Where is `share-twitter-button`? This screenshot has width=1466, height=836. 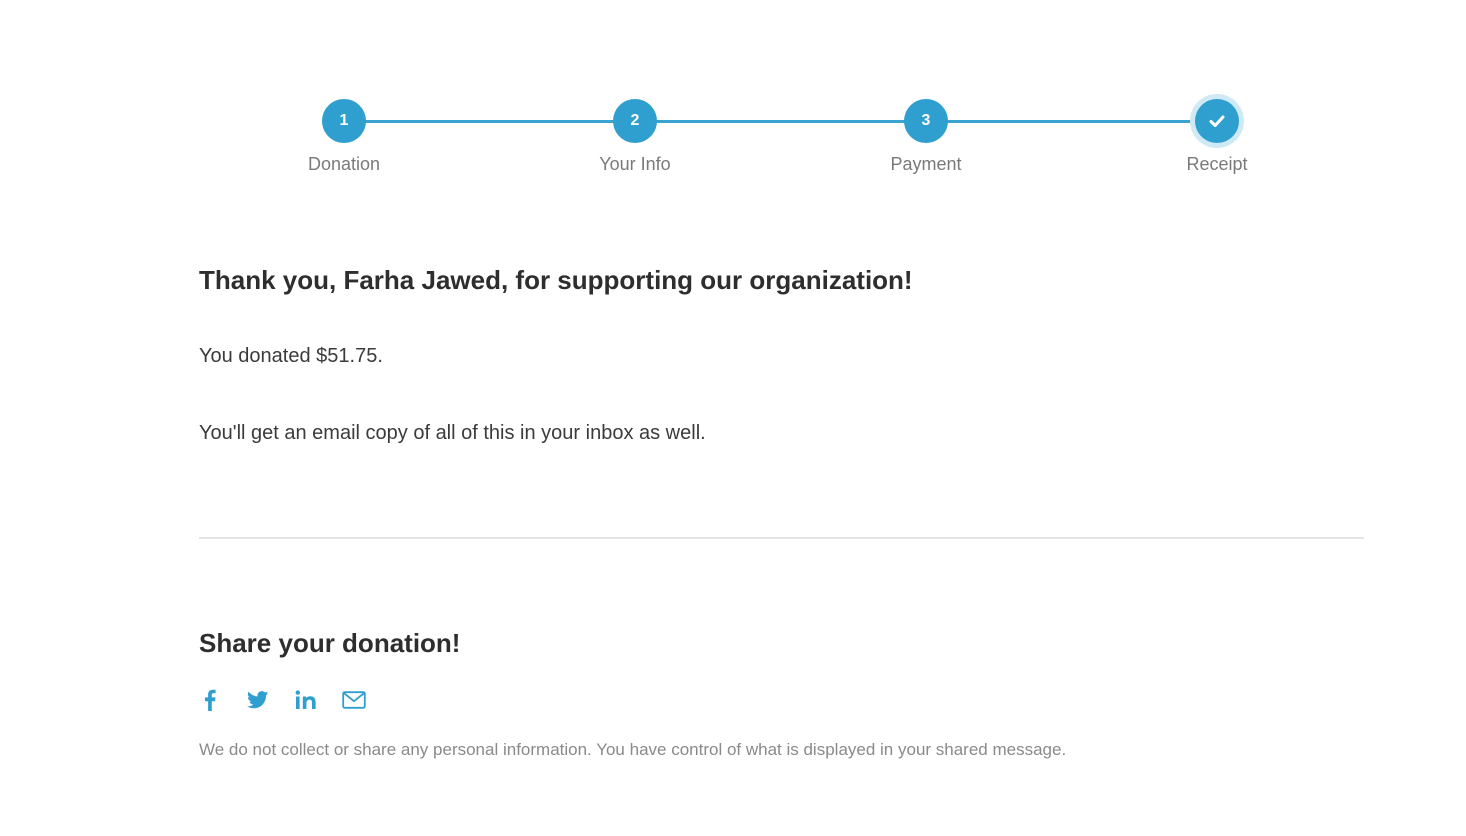 share-twitter-button is located at coordinates (258, 700).